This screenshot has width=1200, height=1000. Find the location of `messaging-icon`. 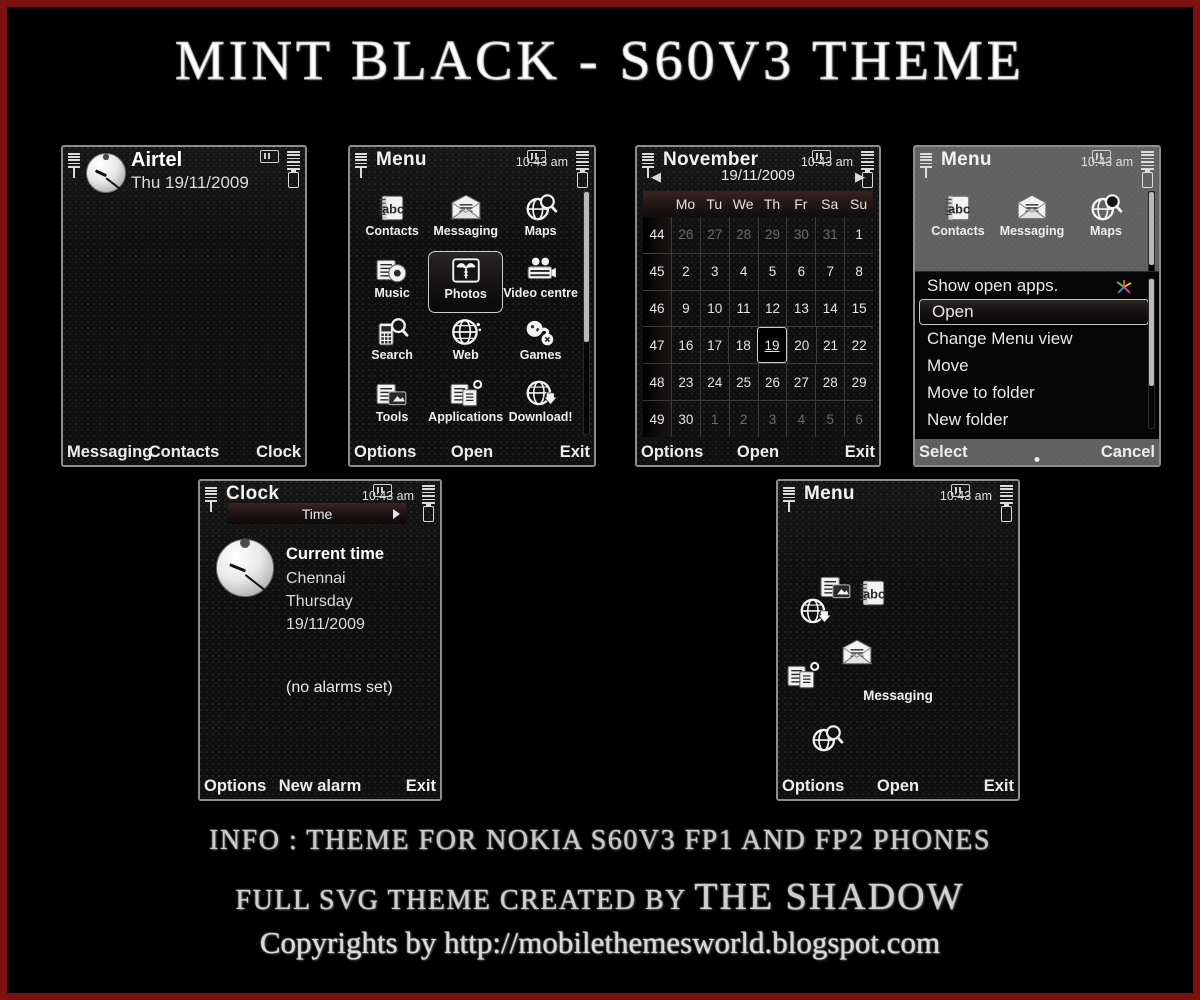

messaging-icon is located at coordinates (857, 655).